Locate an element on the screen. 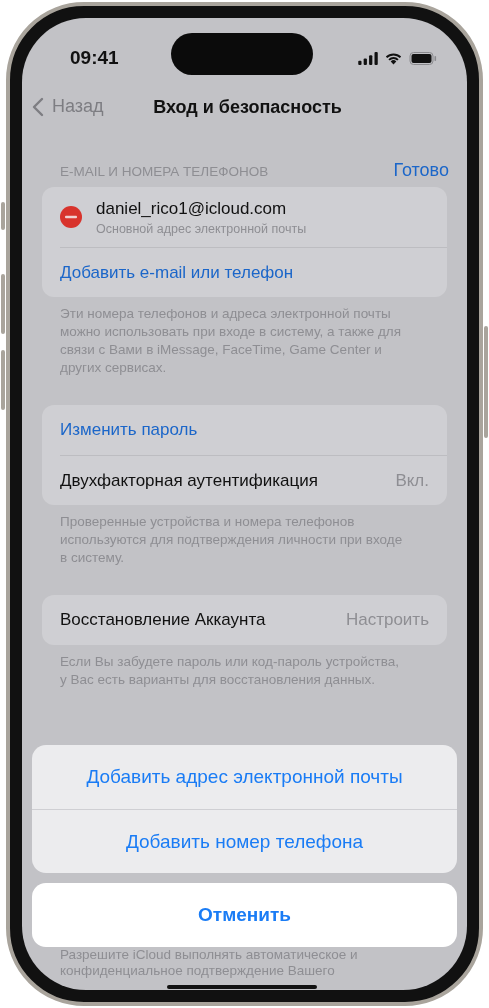 This screenshot has height=1008, width=489. signal-icon is located at coordinates (368, 58).